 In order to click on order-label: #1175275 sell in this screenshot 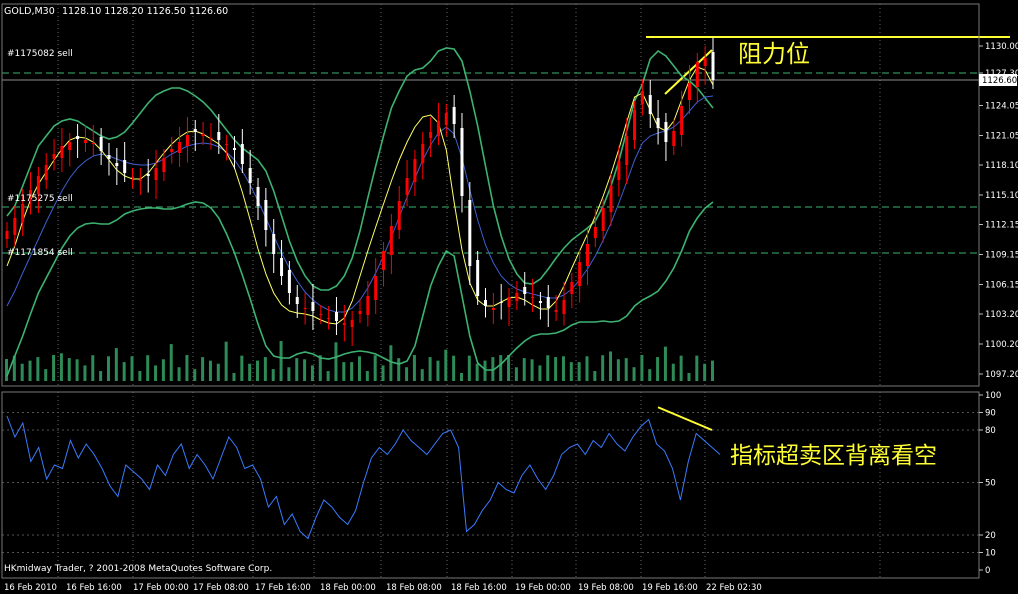, I will do `click(40, 199)`.